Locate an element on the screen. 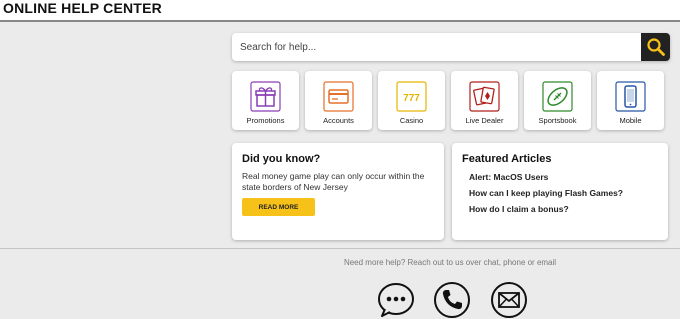 The height and width of the screenshot is (319, 680). category-label: Promotions is located at coordinates (265, 120).